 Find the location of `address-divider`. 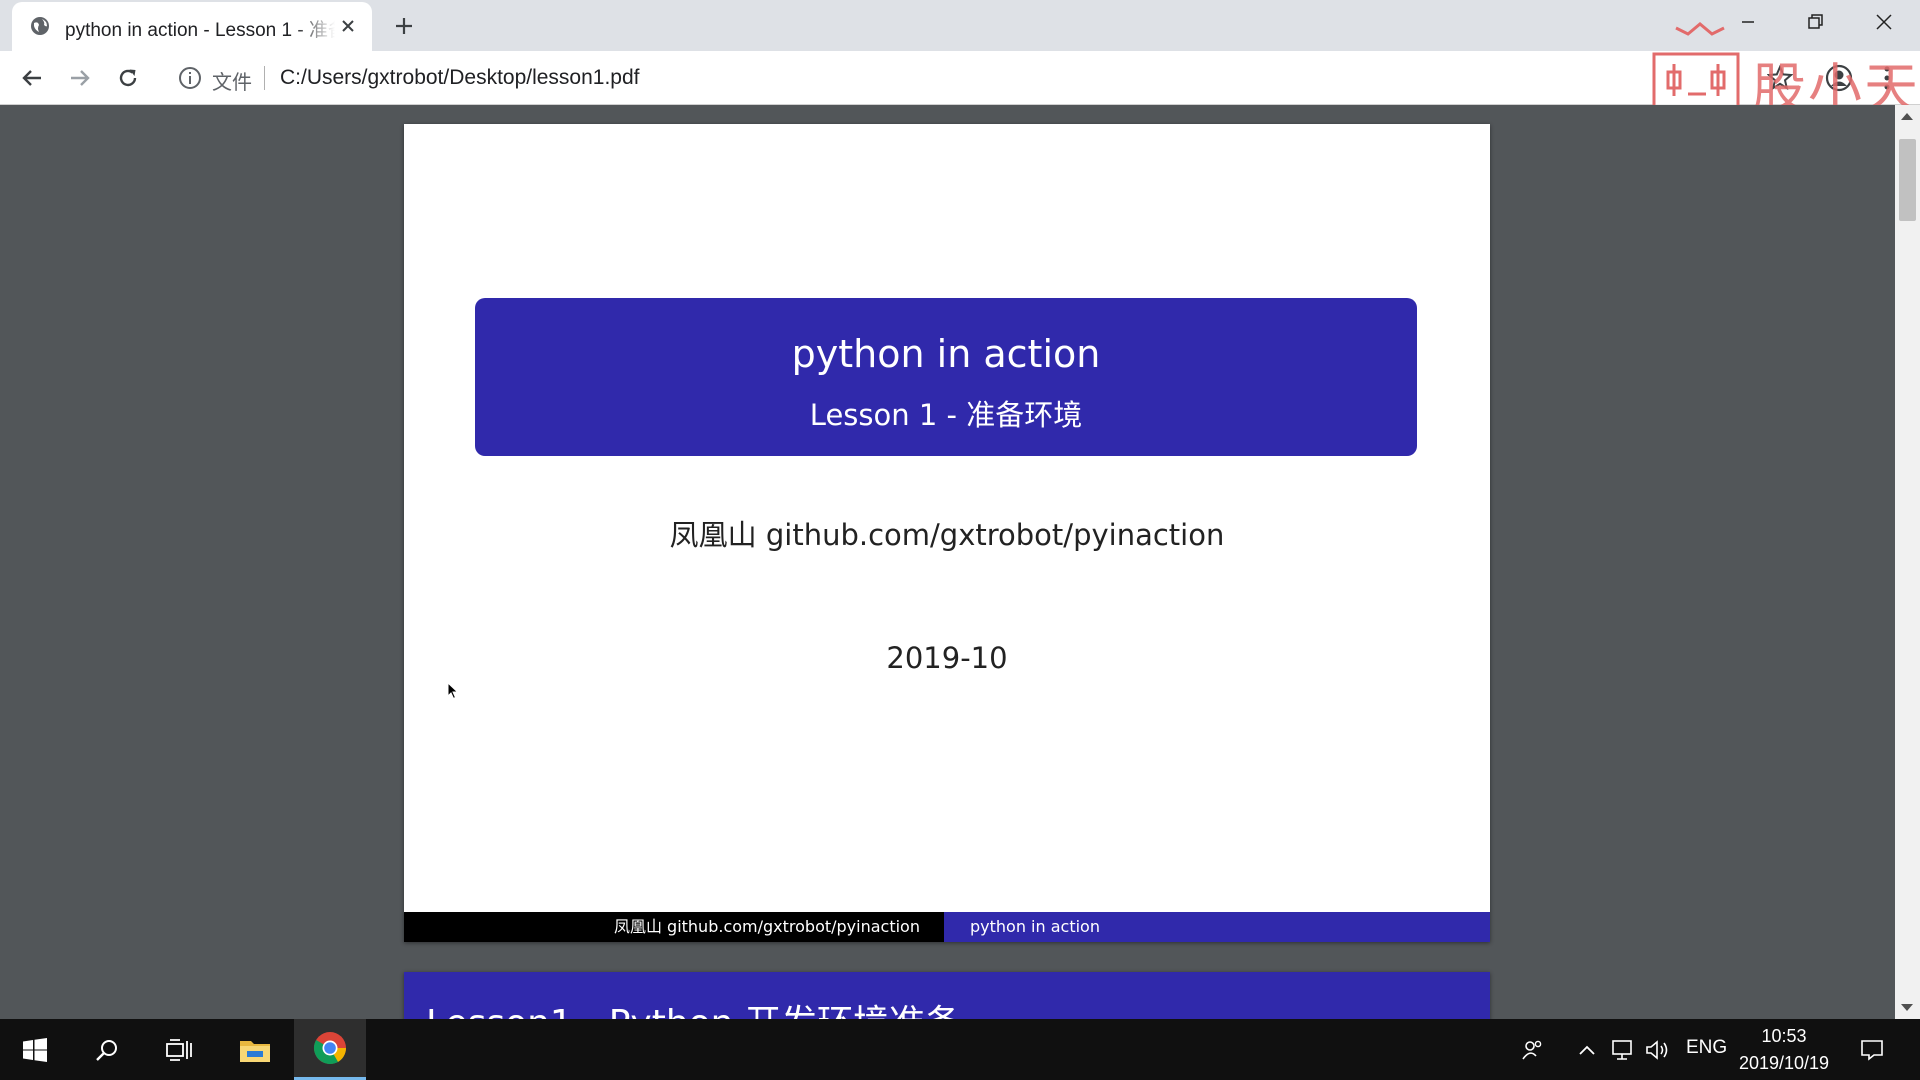

address-divider is located at coordinates (264, 78).